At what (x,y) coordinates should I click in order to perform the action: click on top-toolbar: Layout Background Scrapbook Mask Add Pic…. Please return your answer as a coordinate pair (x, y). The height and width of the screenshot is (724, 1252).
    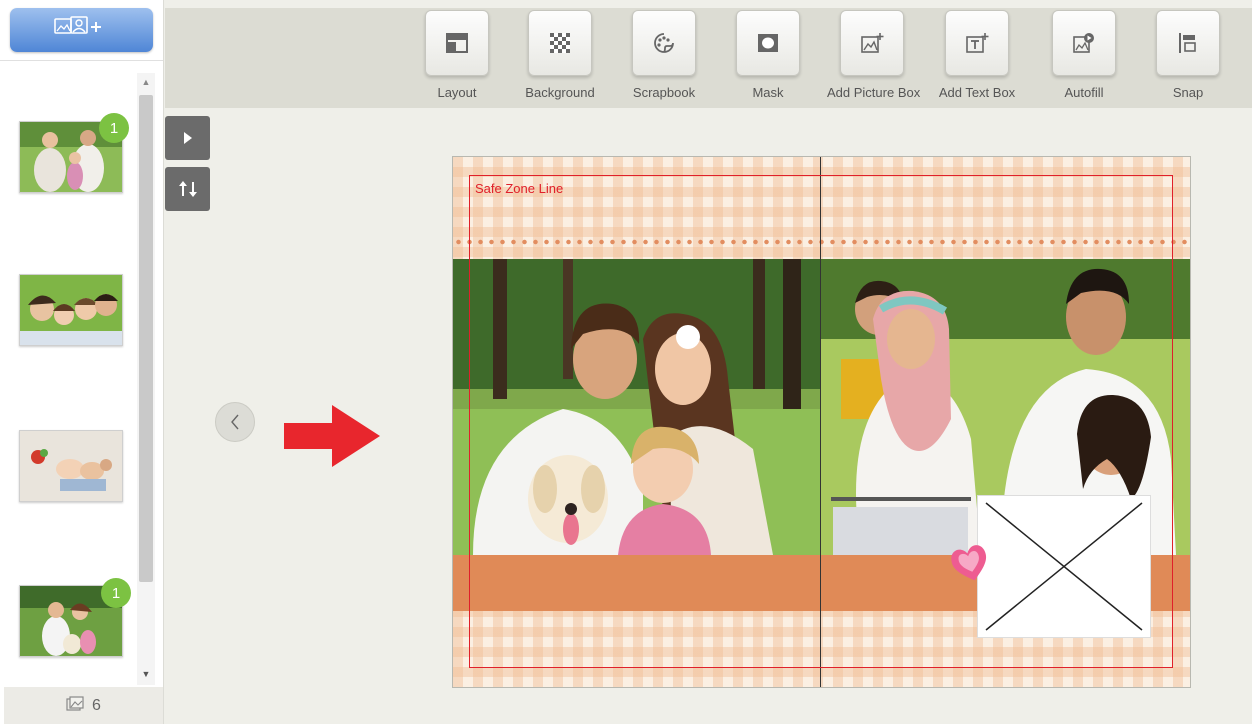
    Looking at the image, I should click on (708, 58).